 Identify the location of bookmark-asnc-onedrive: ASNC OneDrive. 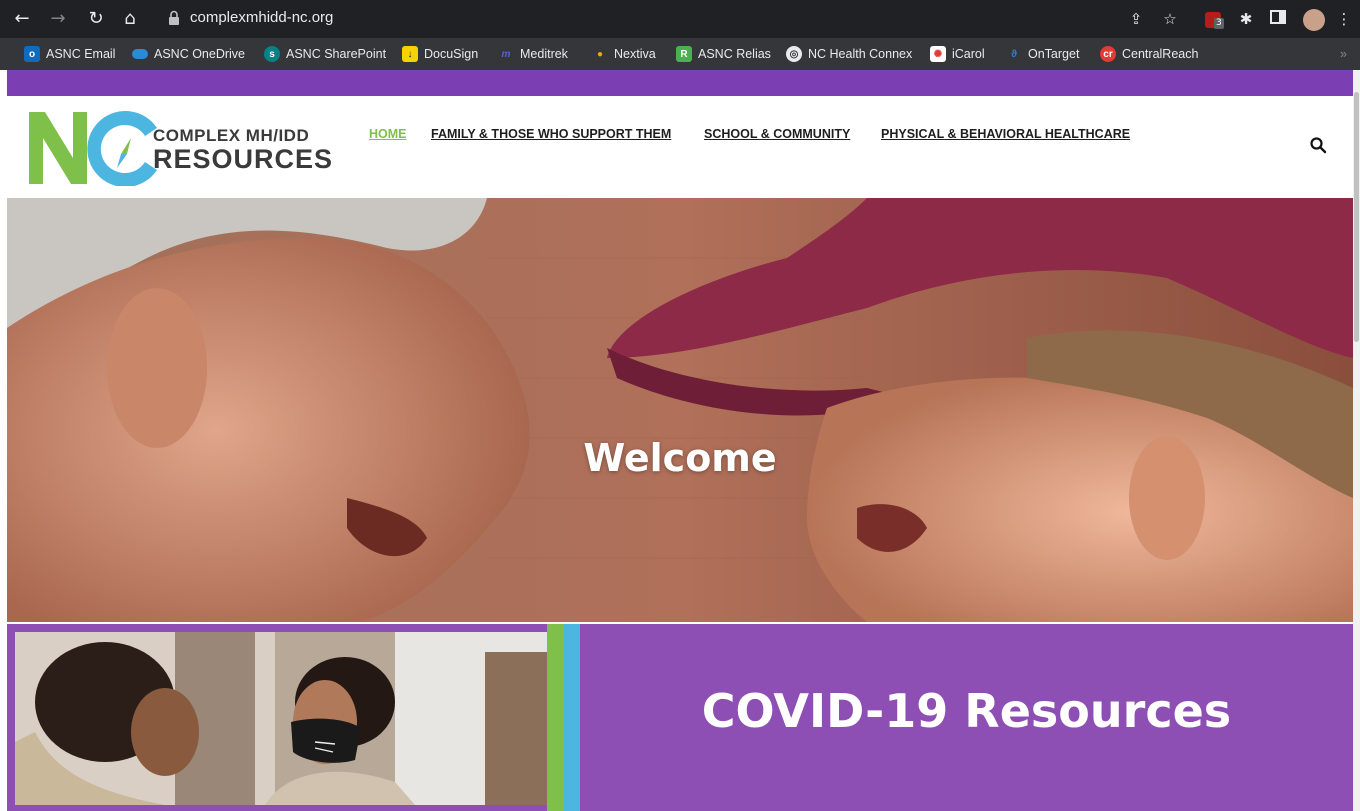
(188, 54).